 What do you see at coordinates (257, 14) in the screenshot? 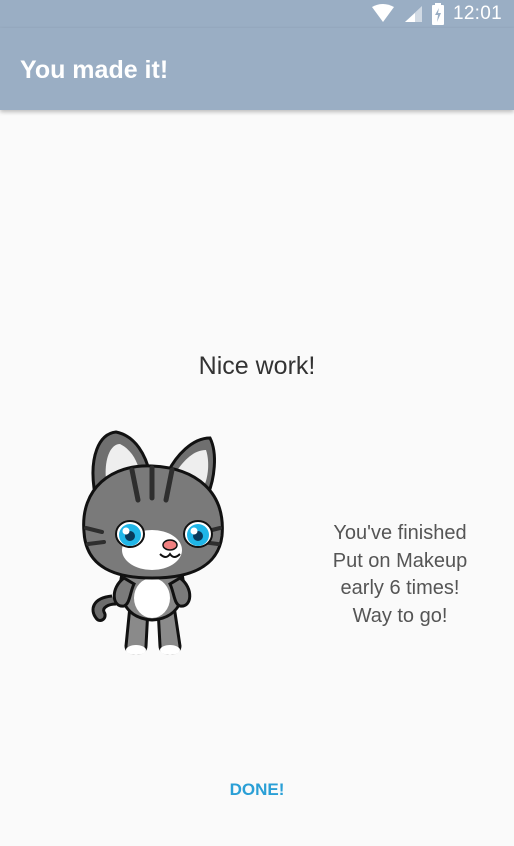
I see `status-bar: 12:01` at bounding box center [257, 14].